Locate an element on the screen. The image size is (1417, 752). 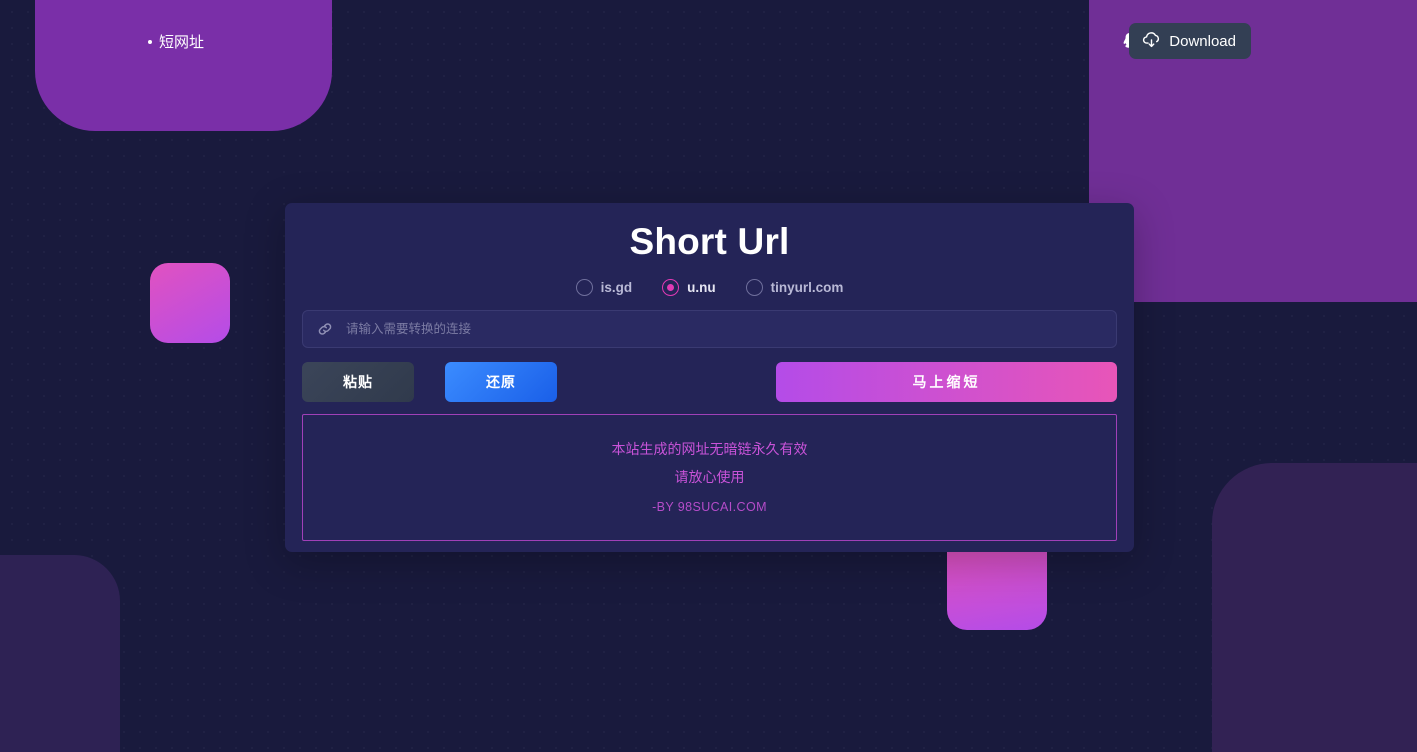
download-button-label: Download is located at coordinates (1202, 41).